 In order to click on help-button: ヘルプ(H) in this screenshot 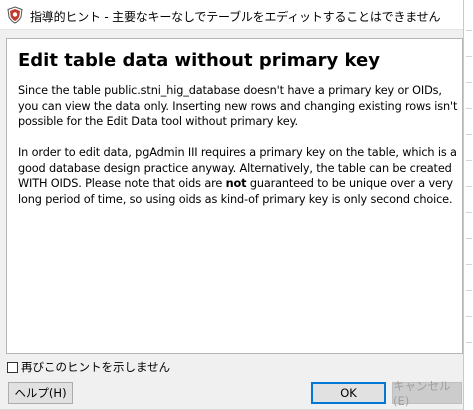, I will do `click(40, 393)`.